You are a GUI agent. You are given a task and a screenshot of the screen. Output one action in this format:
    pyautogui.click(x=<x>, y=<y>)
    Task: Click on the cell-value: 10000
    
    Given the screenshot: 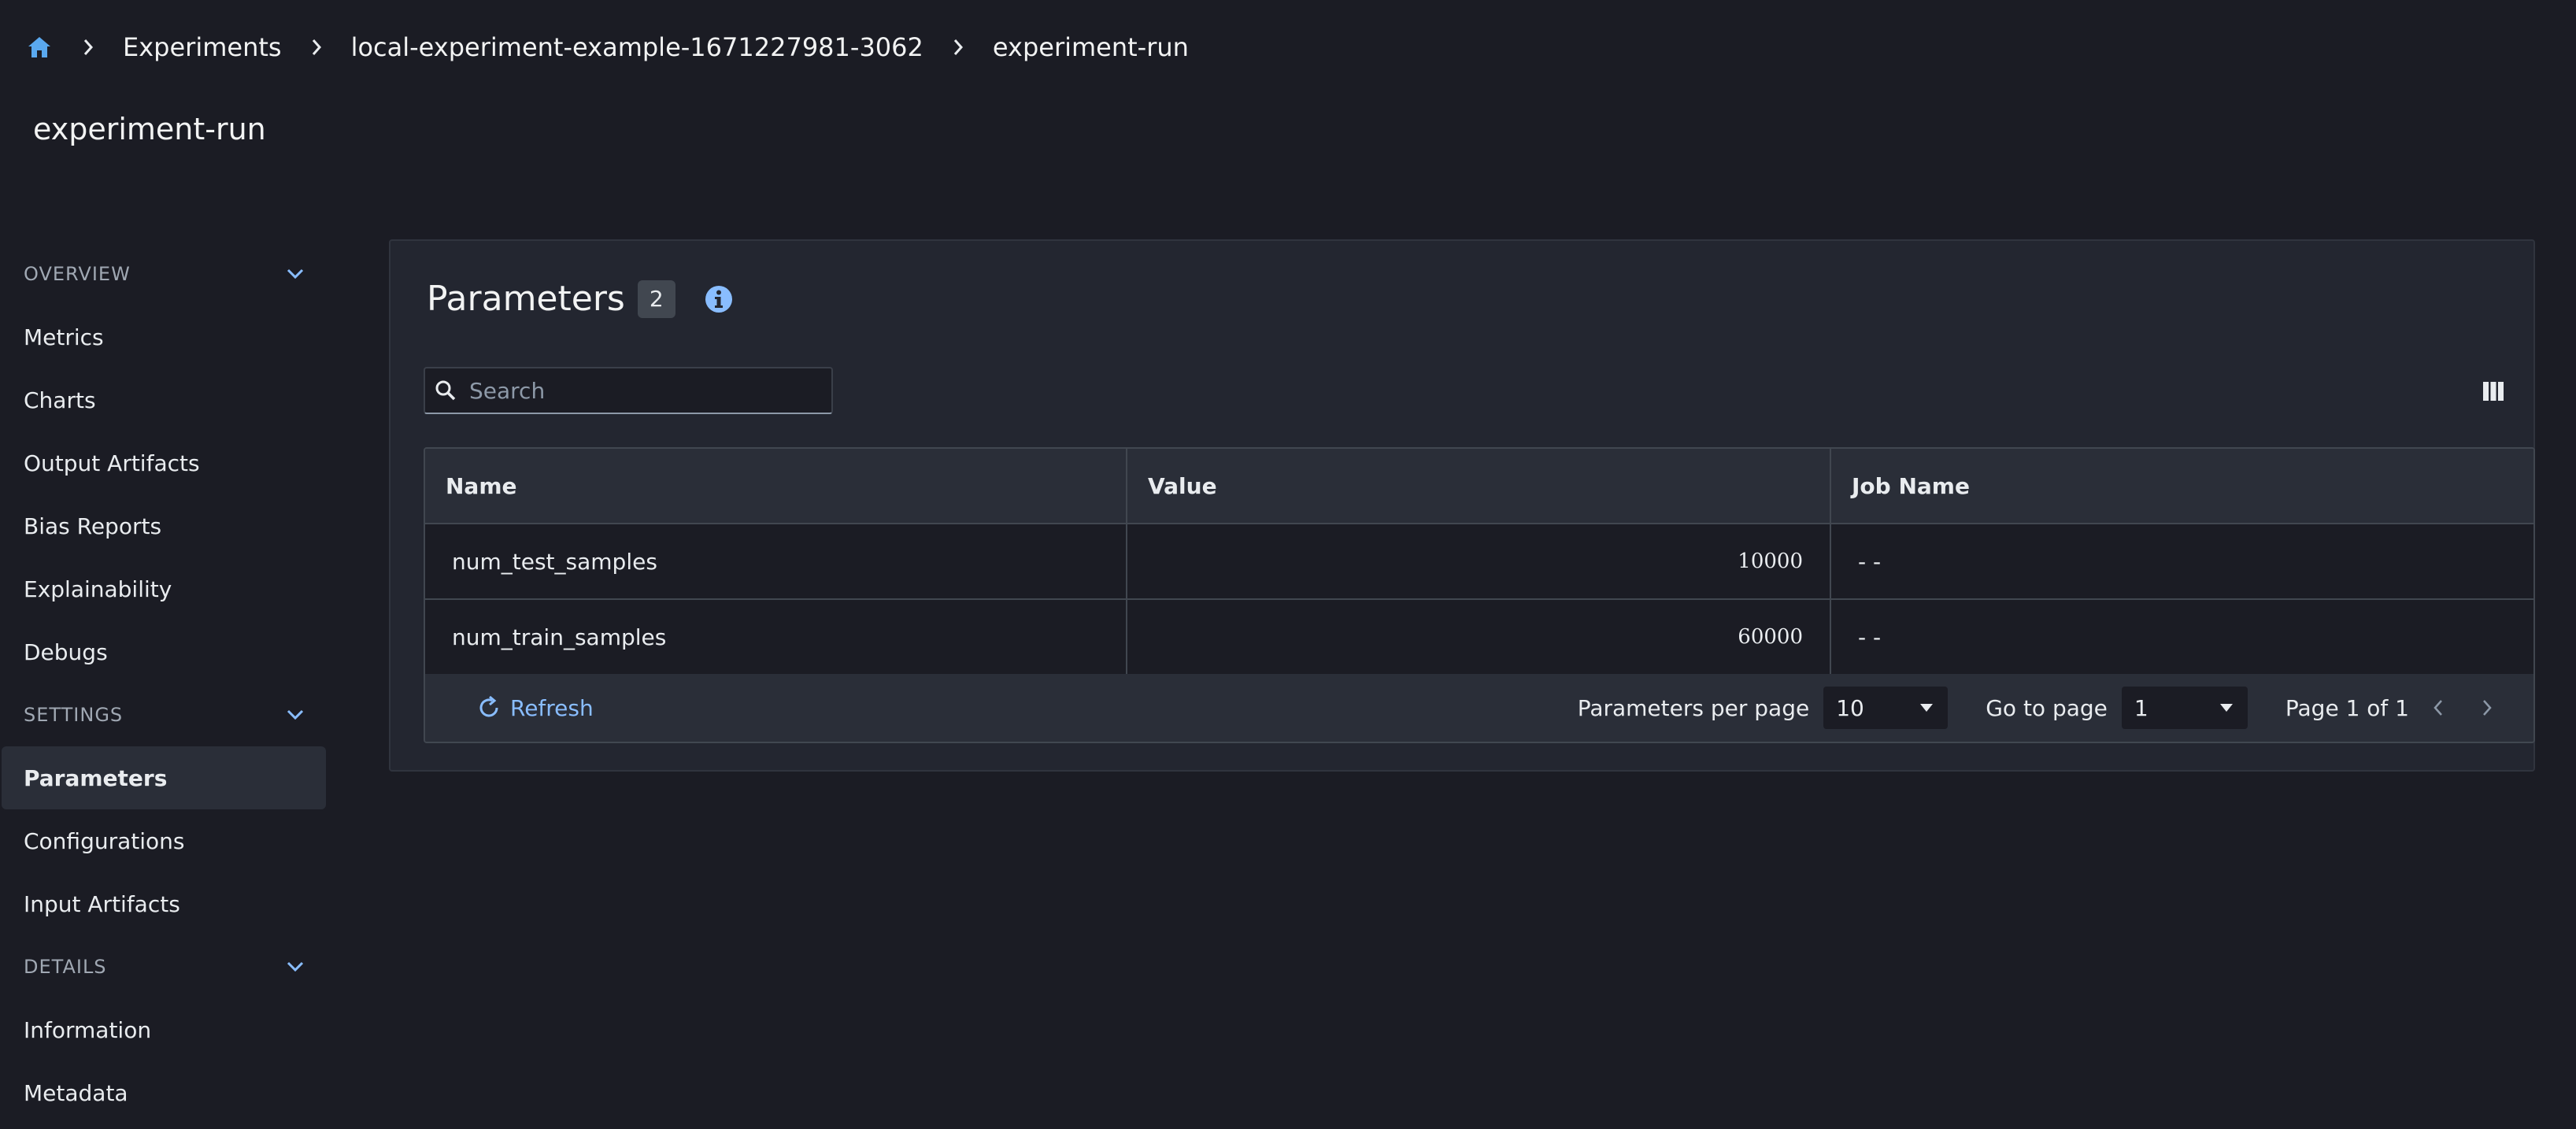 What is the action you would take?
    pyautogui.click(x=1479, y=561)
    